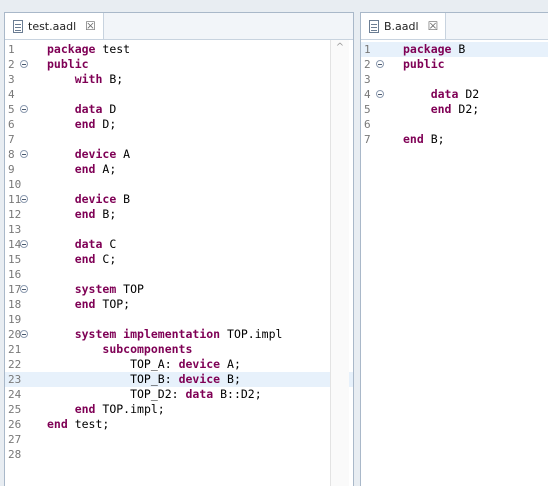 This screenshot has height=486, width=548. Describe the element at coordinates (179, 199) in the screenshot. I see `code-line: 11 device B` at that location.